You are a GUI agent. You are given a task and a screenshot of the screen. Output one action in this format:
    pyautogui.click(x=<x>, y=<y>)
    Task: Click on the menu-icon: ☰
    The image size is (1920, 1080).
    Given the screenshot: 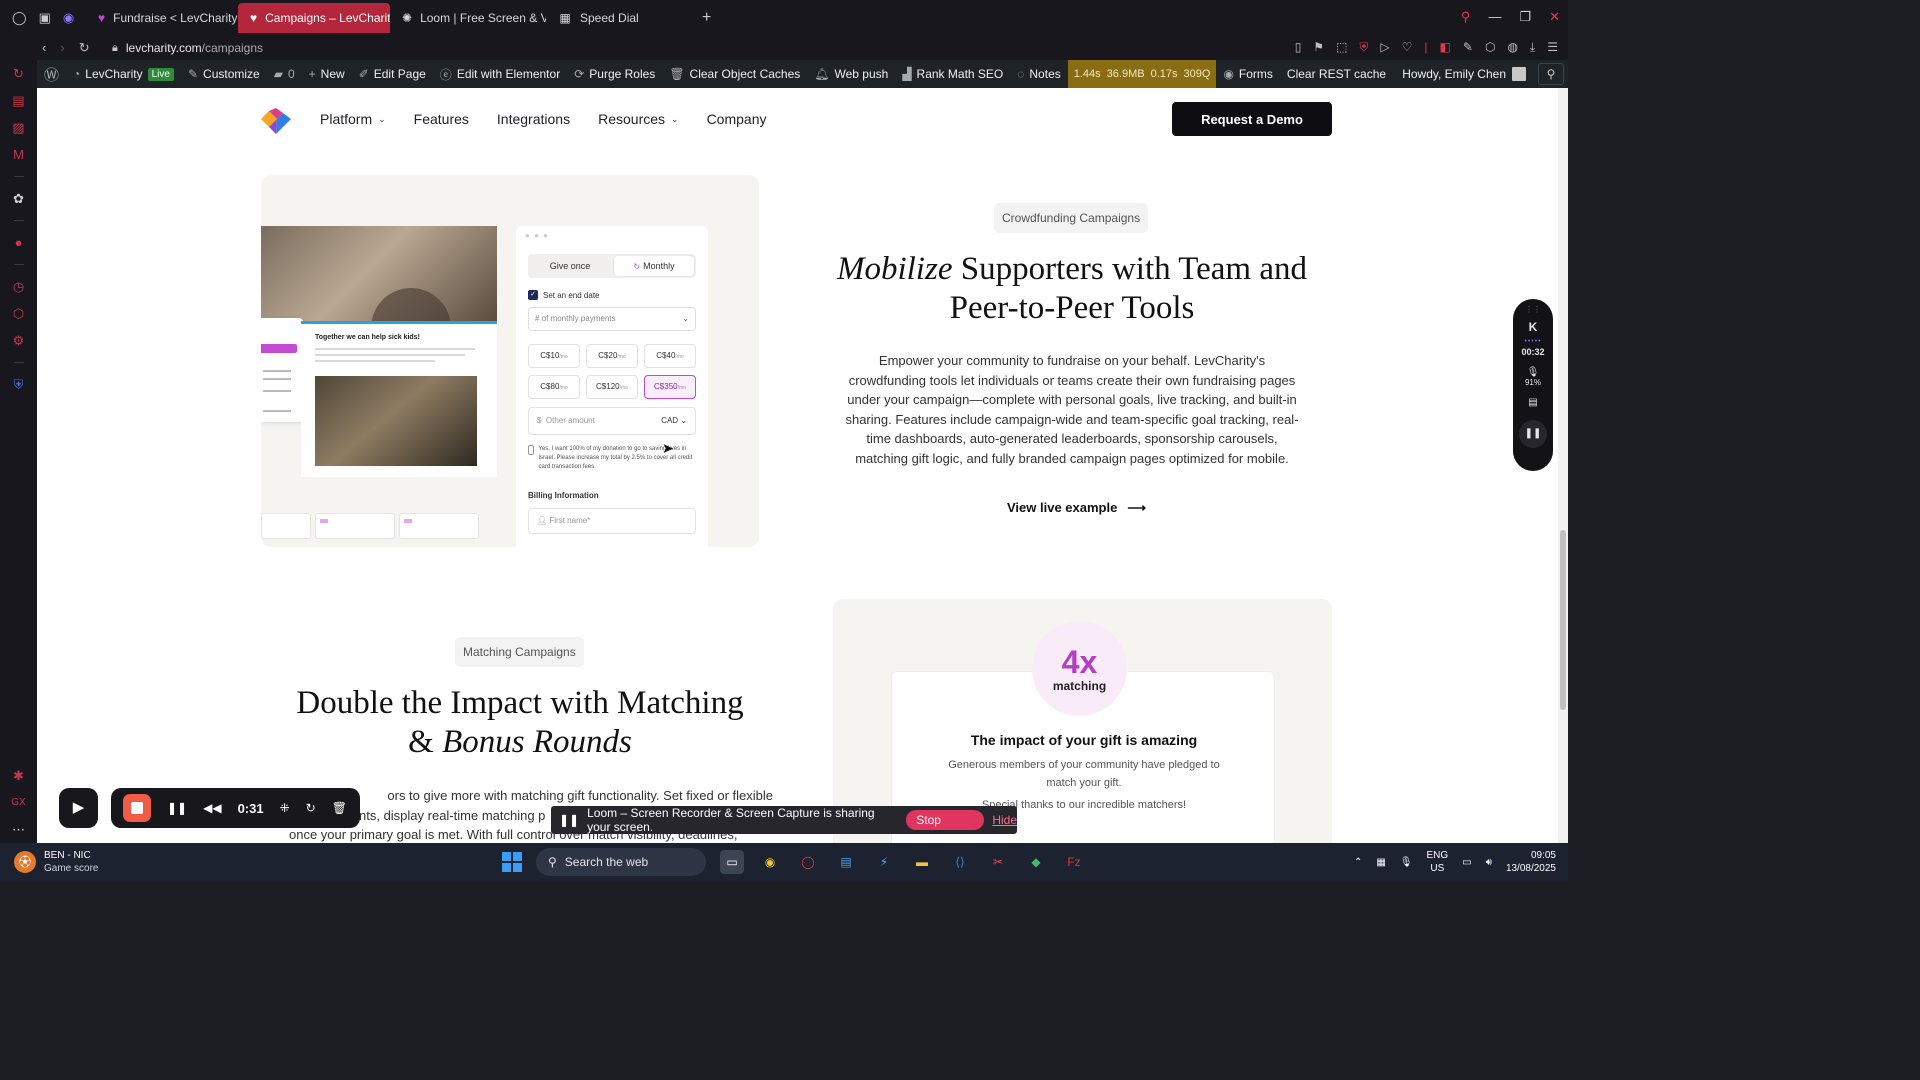 What is the action you would take?
    pyautogui.click(x=1552, y=47)
    